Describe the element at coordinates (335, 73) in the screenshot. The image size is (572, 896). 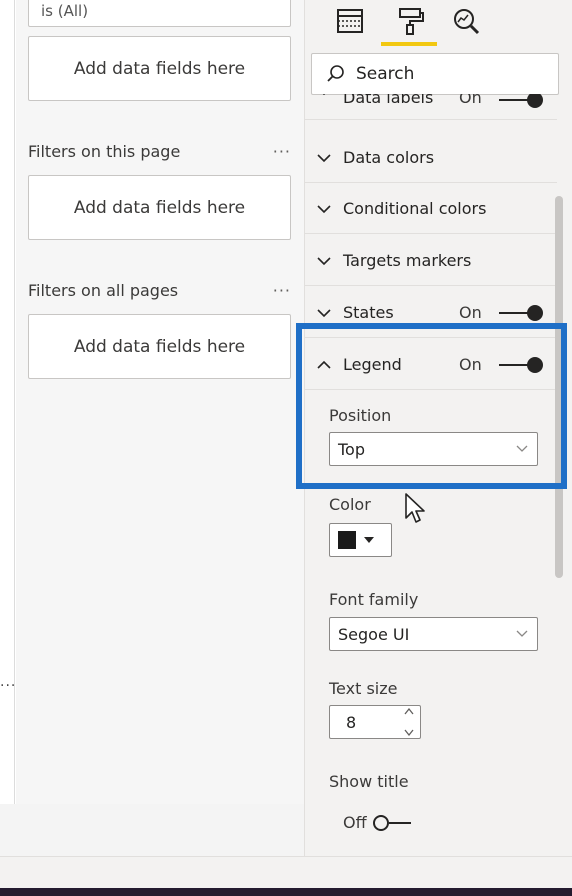
I see `search-icon` at that location.